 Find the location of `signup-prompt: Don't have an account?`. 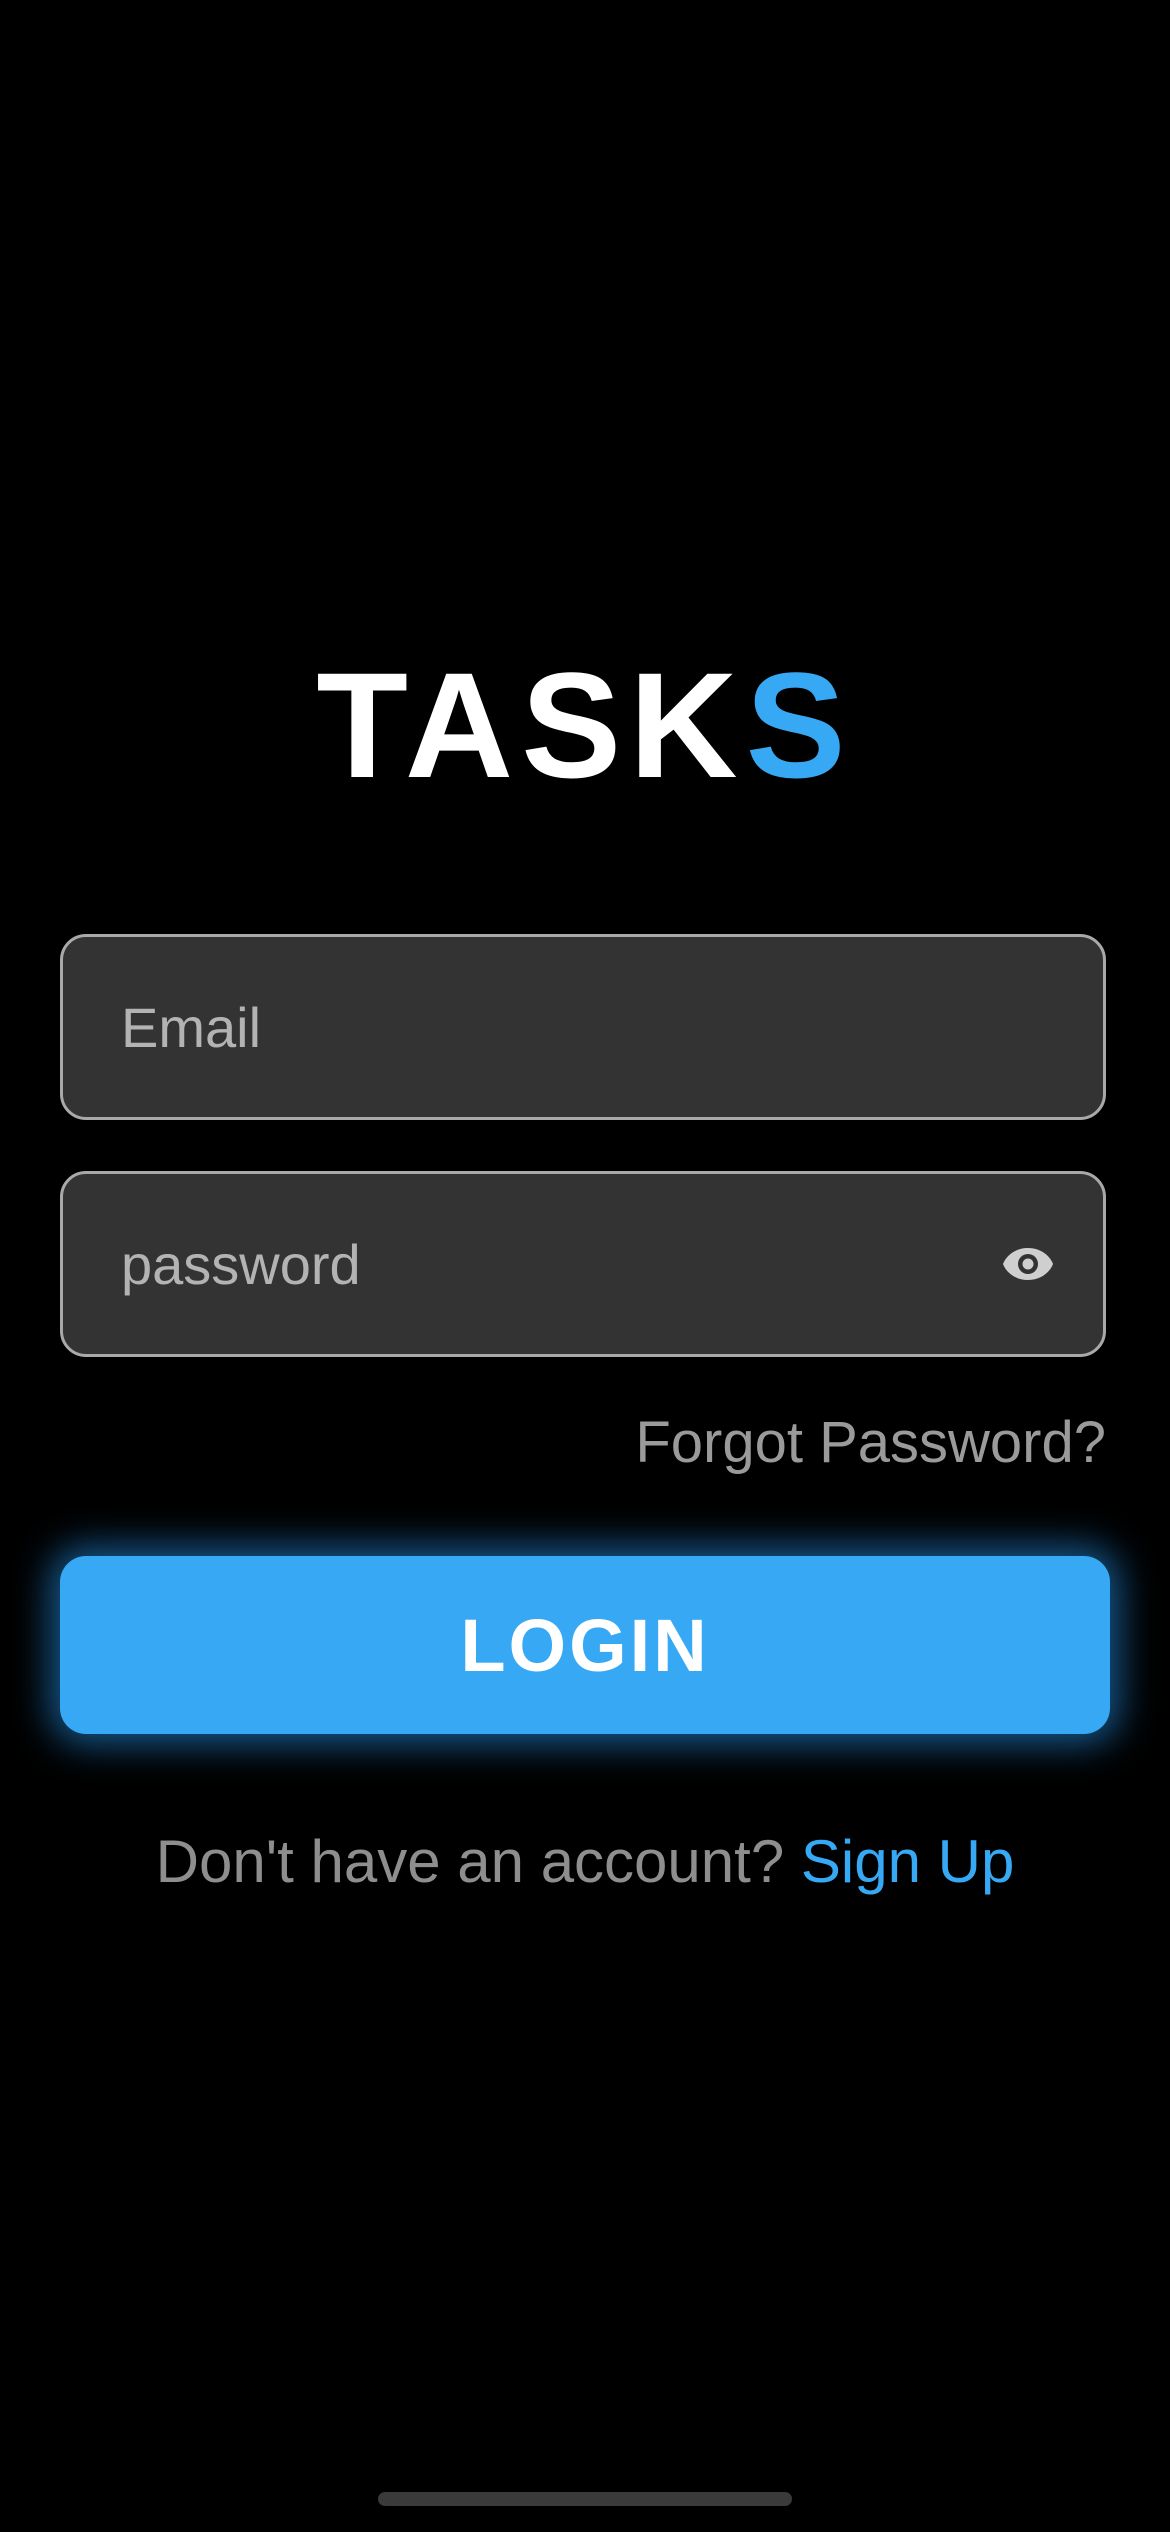

signup-prompt: Don't have an account? is located at coordinates (470, 1861).